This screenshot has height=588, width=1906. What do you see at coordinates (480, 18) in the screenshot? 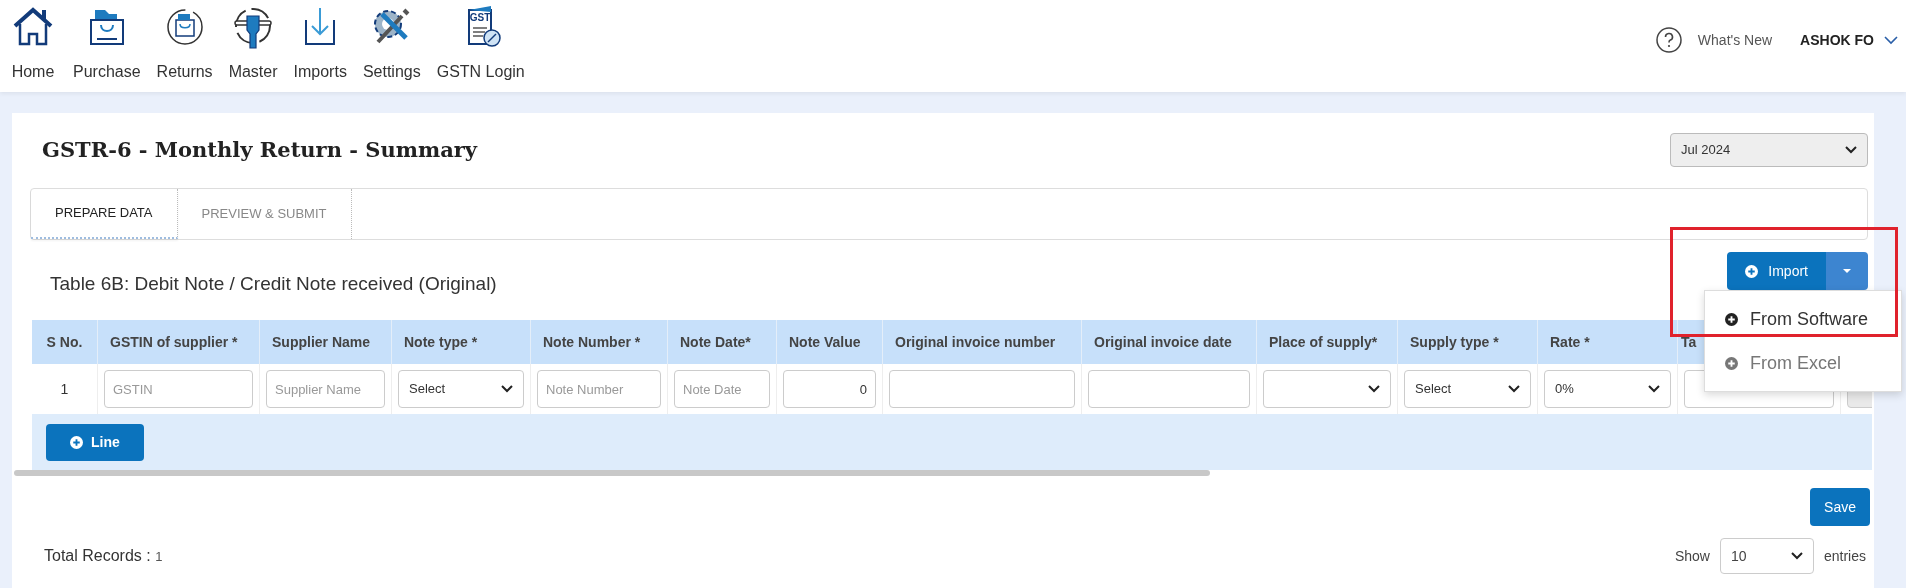
I see `icon-label: GST` at bounding box center [480, 18].